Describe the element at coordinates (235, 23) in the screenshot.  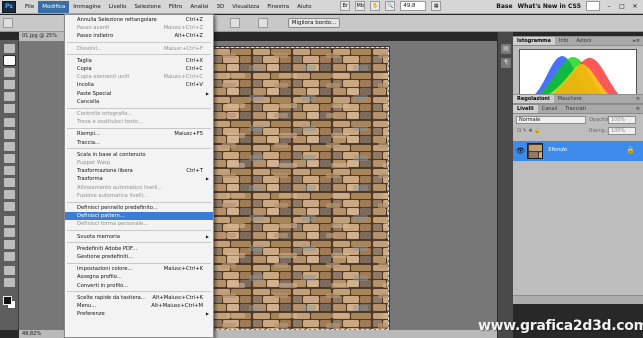
I see `style-icon` at that location.